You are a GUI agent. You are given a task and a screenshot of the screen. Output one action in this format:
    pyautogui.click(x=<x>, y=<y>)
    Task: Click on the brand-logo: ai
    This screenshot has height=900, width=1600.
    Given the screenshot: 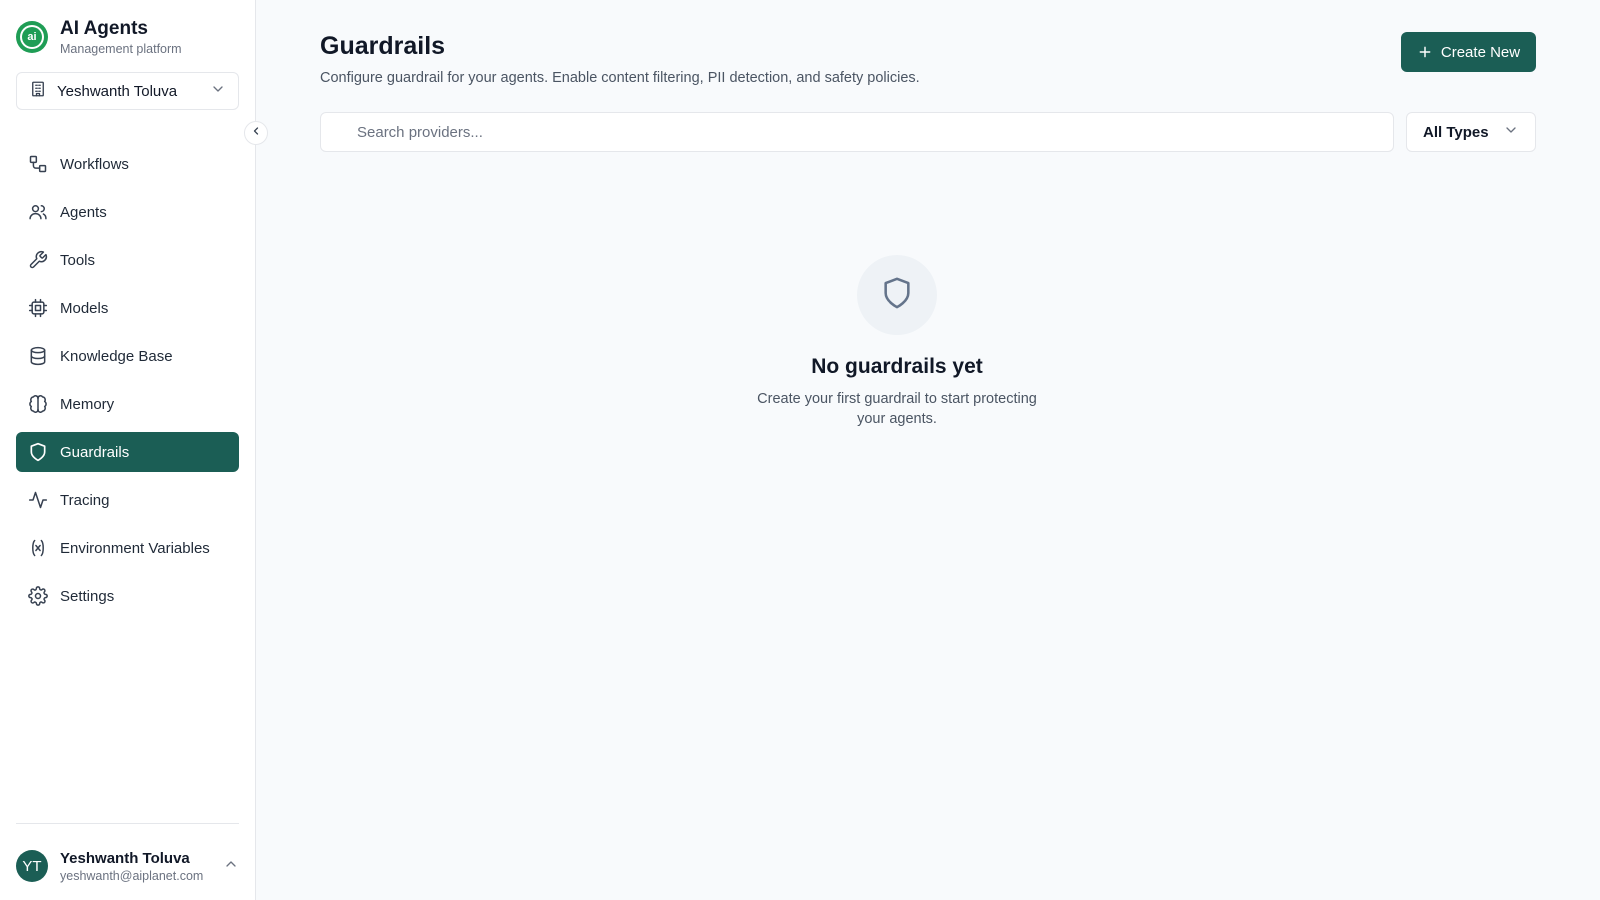 What is the action you would take?
    pyautogui.click(x=32, y=37)
    